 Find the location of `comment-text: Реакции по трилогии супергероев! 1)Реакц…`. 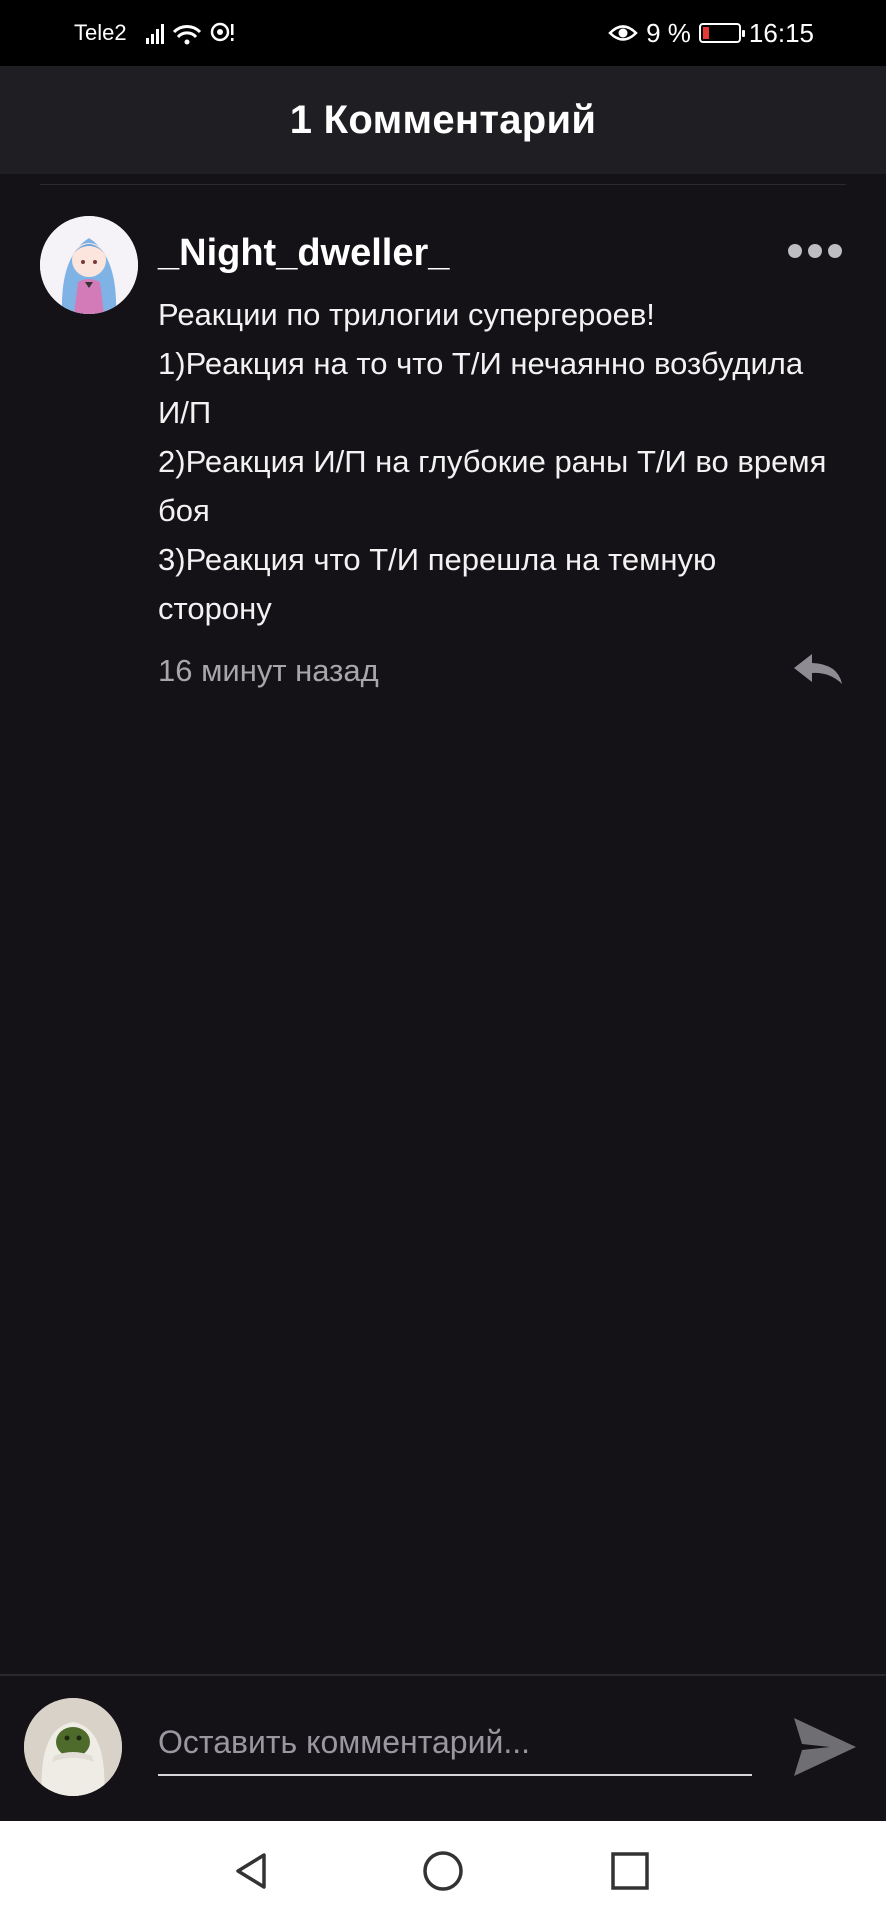

comment-text: Реакции по трилогии супергероев! 1)Реакц… is located at coordinates (492, 461).